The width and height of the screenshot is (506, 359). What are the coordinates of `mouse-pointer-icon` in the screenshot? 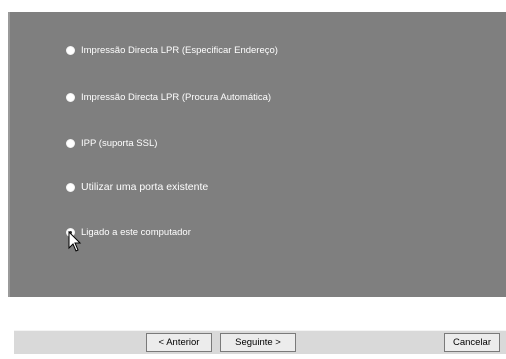 It's located at (75, 241).